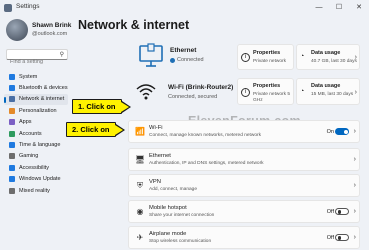  What do you see at coordinates (334, 61) in the screenshot?
I see `data-usage-subtitle: 40.7 GB, last 30 days` at bounding box center [334, 61].